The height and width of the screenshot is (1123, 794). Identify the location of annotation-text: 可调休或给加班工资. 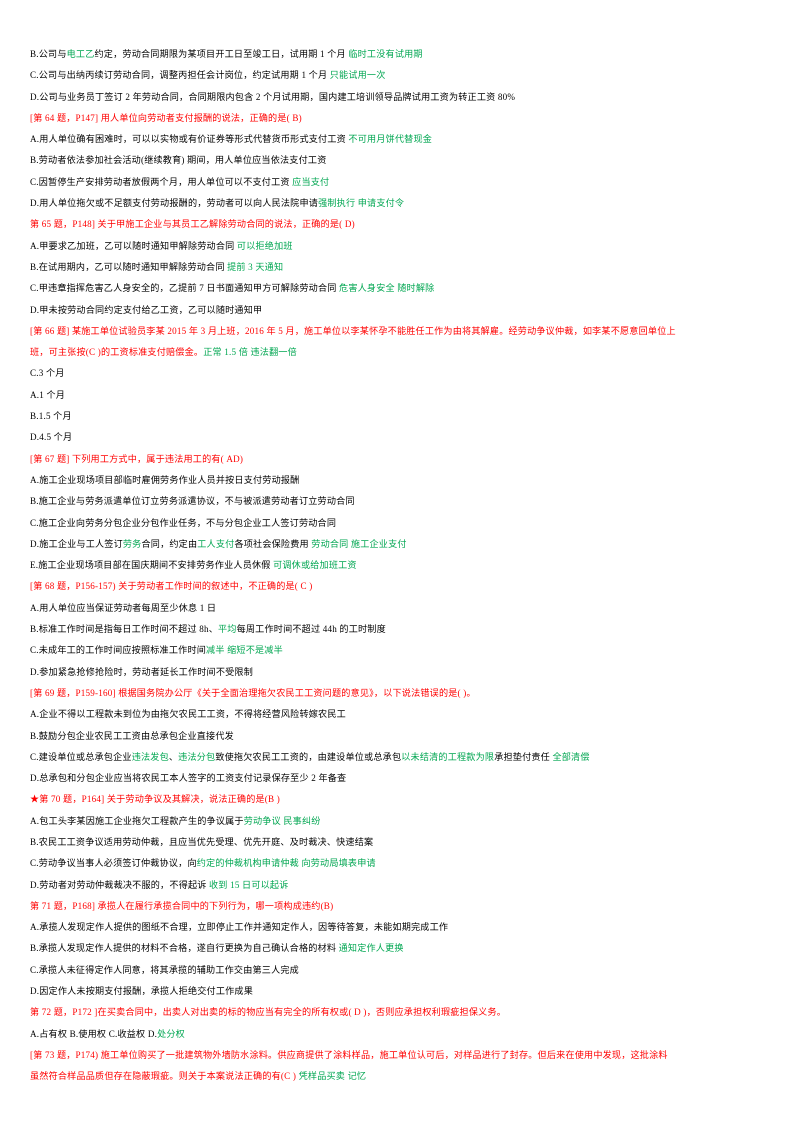
(315, 565).